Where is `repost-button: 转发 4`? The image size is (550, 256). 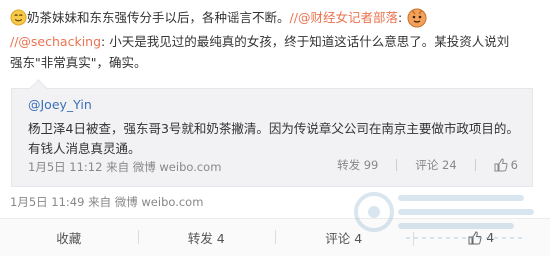
repost-button: 转发 4 is located at coordinates (207, 237).